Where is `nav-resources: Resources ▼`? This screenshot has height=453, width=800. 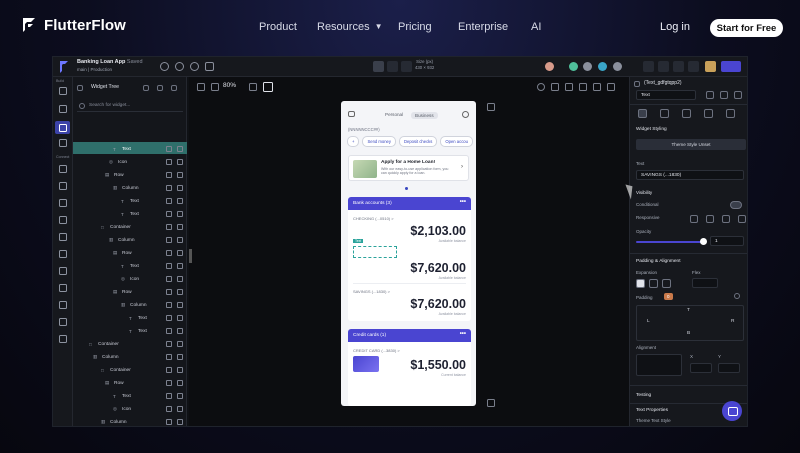 nav-resources: Resources ▼ is located at coordinates (350, 27).